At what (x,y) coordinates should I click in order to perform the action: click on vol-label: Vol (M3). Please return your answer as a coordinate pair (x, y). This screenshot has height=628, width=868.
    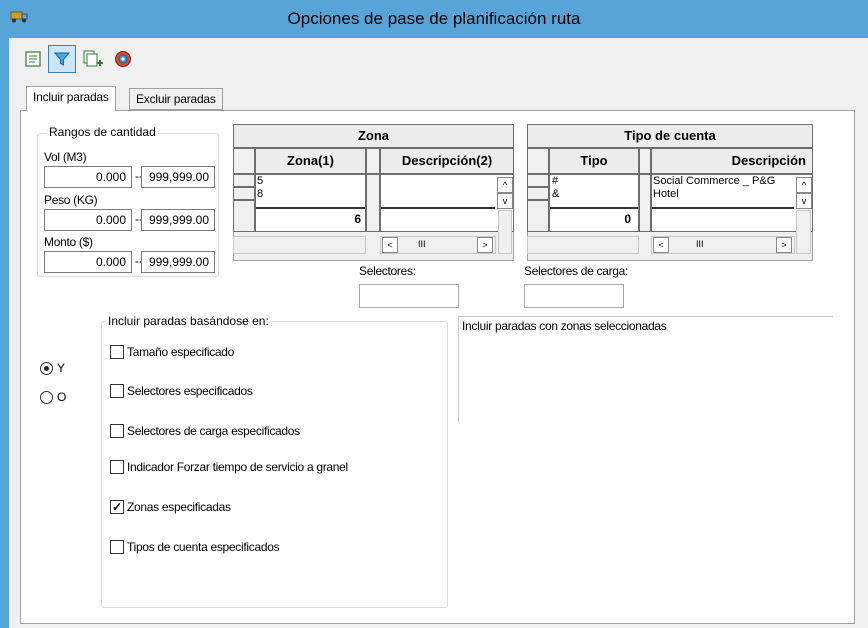
    Looking at the image, I should click on (65, 157).